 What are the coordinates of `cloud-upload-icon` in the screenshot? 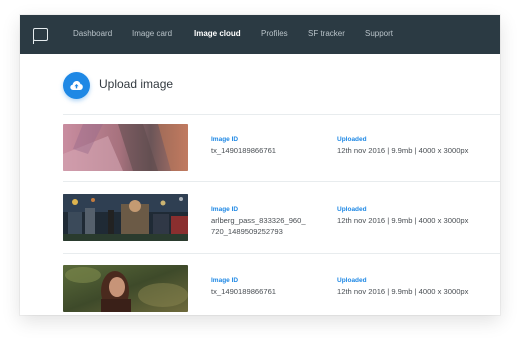 It's located at (76, 85).